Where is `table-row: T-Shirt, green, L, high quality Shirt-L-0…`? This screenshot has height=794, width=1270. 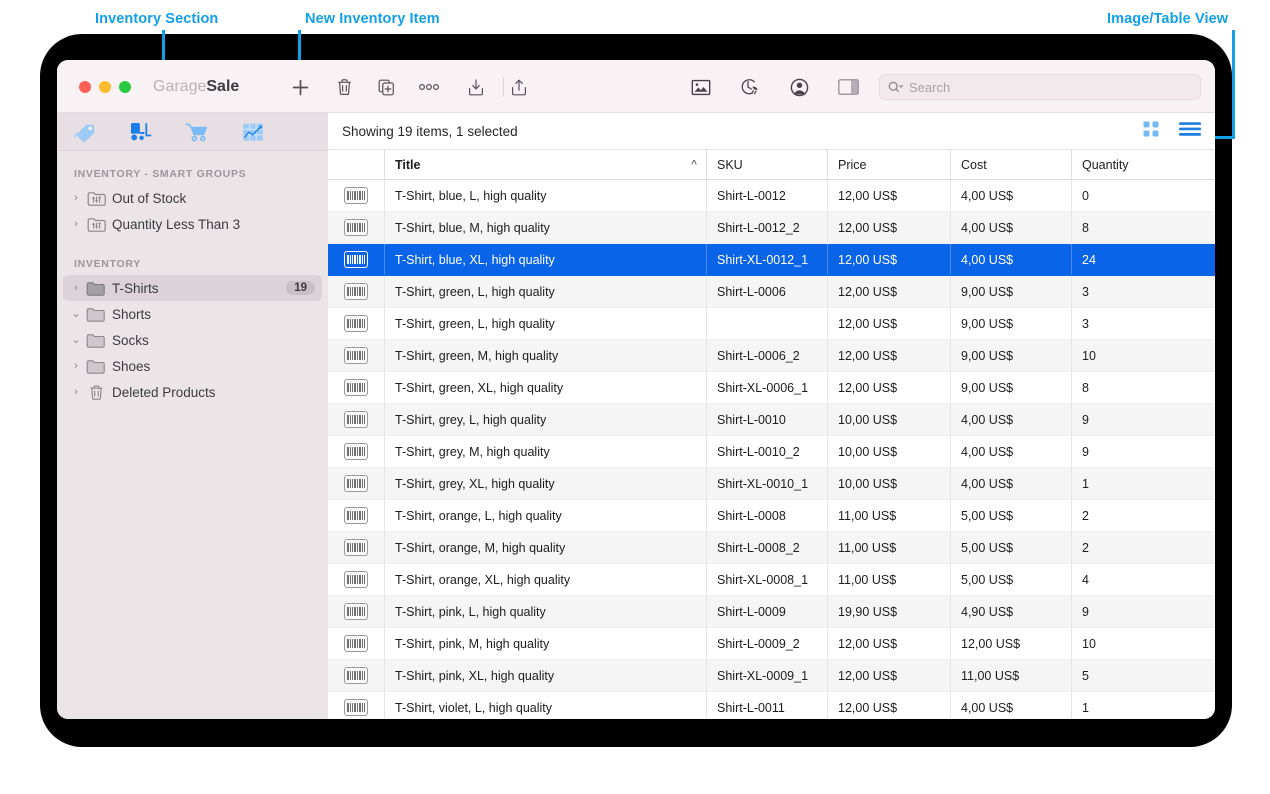 table-row: T-Shirt, green, L, high quality Shirt-L-0… is located at coordinates (771, 292).